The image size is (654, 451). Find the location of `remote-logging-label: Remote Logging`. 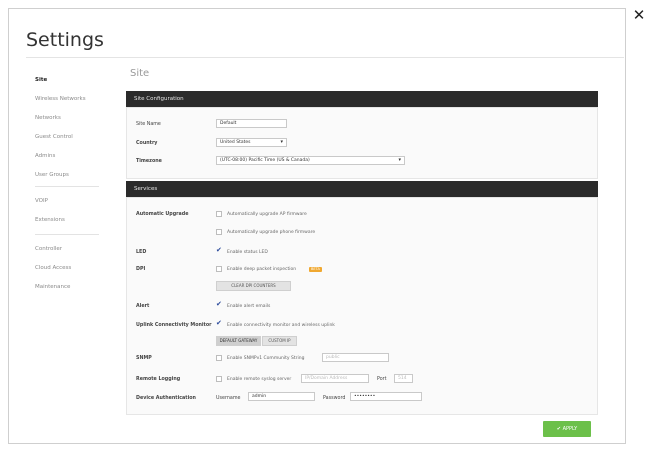

remote-logging-label: Remote Logging is located at coordinates (158, 379).